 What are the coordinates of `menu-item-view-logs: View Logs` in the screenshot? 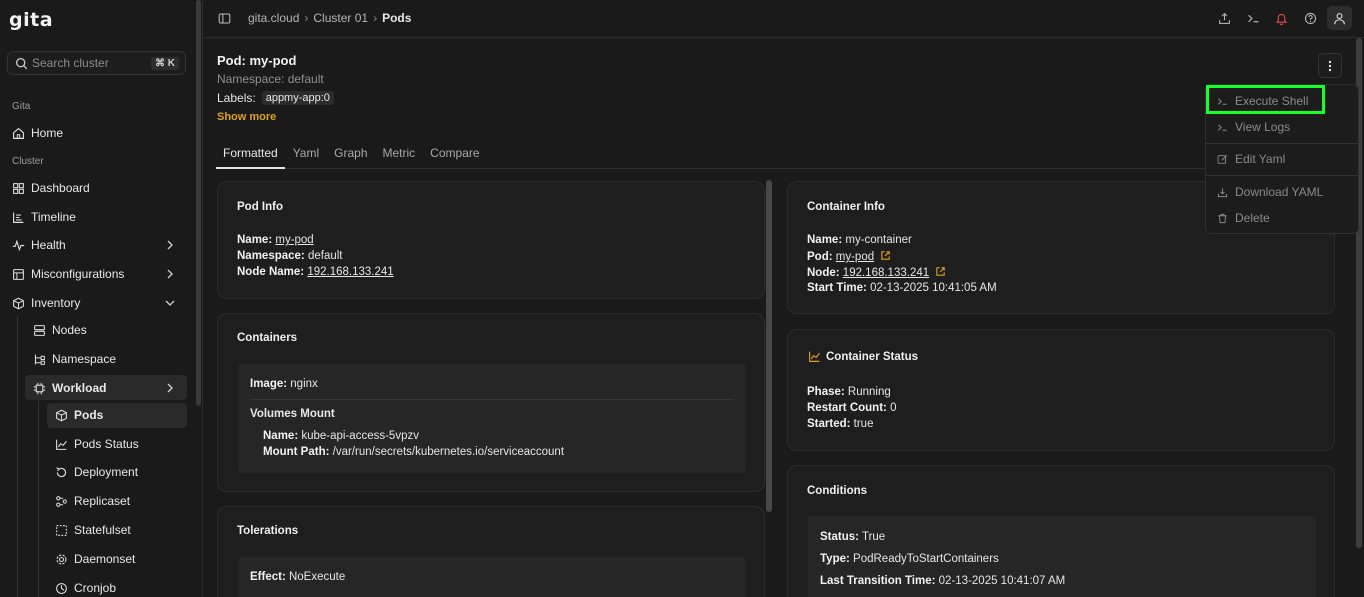 It's located at (1253, 127).